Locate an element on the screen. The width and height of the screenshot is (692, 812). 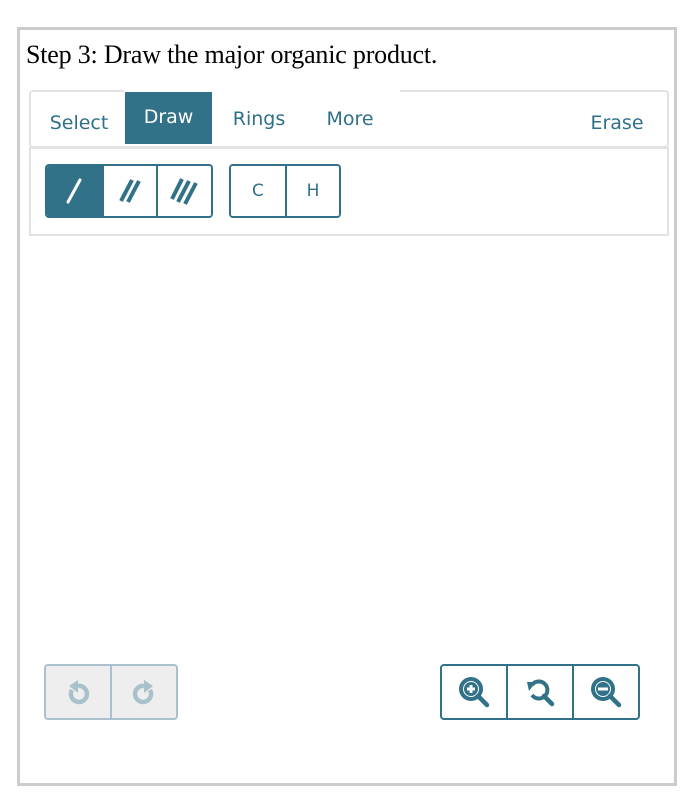
bond-tool-group is located at coordinates (129, 191).